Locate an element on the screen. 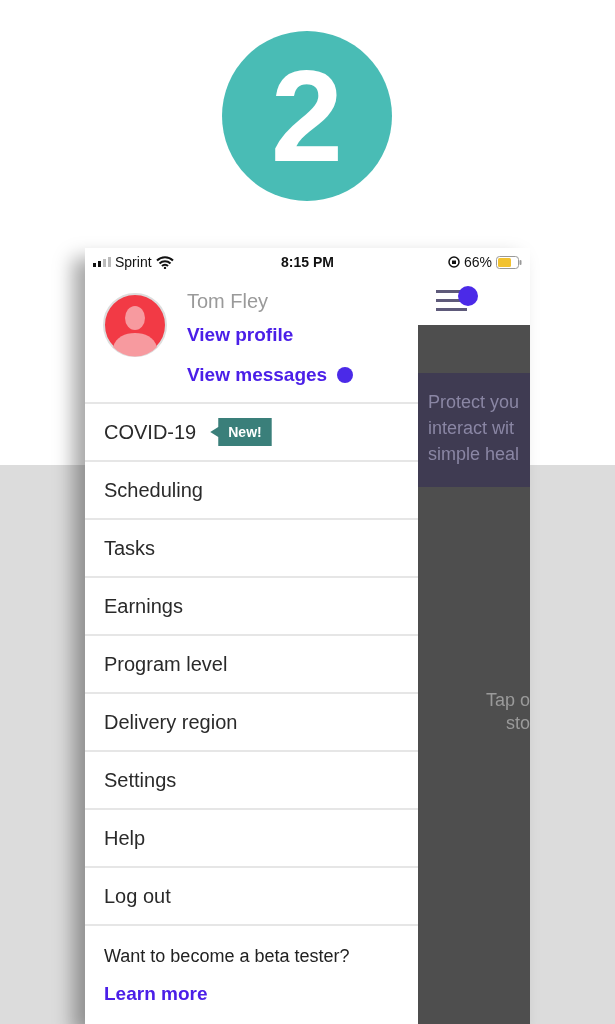 This screenshot has width=615, height=1024. status-time: 8:15 PM is located at coordinates (307, 262).